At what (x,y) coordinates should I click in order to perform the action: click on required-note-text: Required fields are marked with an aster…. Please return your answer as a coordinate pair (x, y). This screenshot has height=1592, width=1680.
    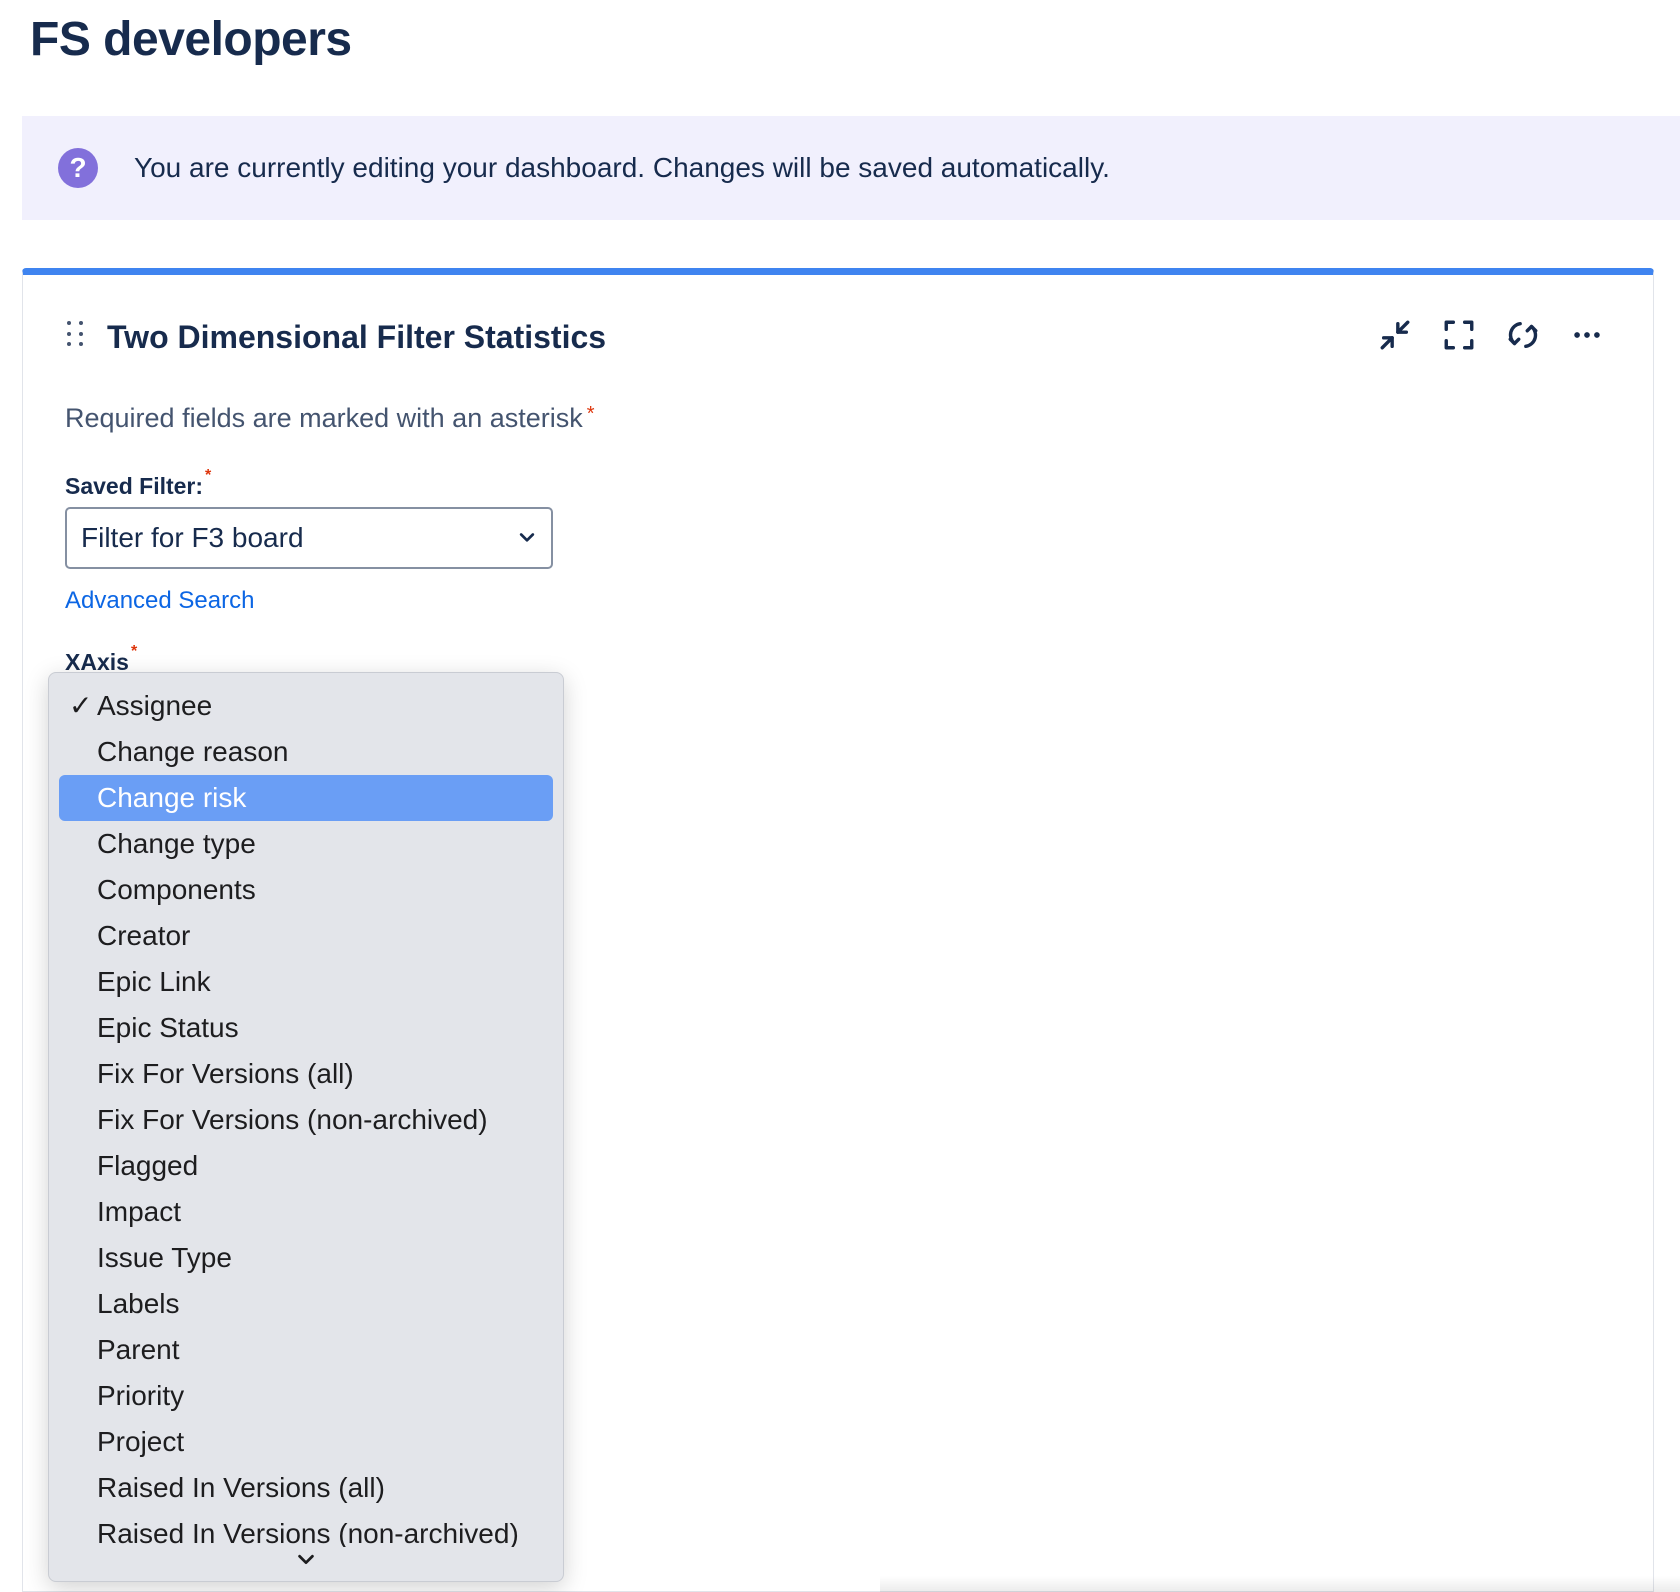
    Looking at the image, I should click on (324, 418).